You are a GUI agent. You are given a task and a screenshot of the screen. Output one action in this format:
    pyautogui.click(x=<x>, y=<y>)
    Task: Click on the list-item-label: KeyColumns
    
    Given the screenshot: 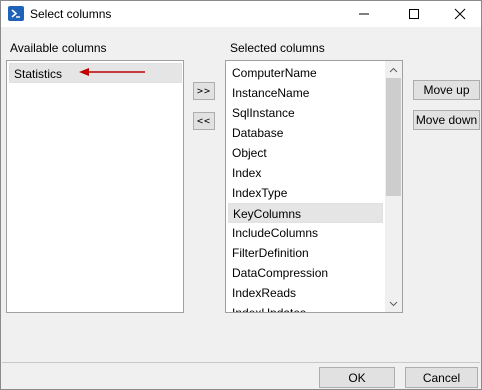 What is the action you would take?
    pyautogui.click(x=267, y=214)
    